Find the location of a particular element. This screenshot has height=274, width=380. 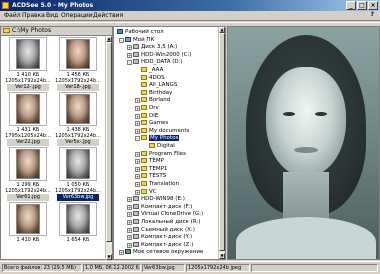

tree-item: HDD_DATA (D:) is located at coordinates (158, 62).